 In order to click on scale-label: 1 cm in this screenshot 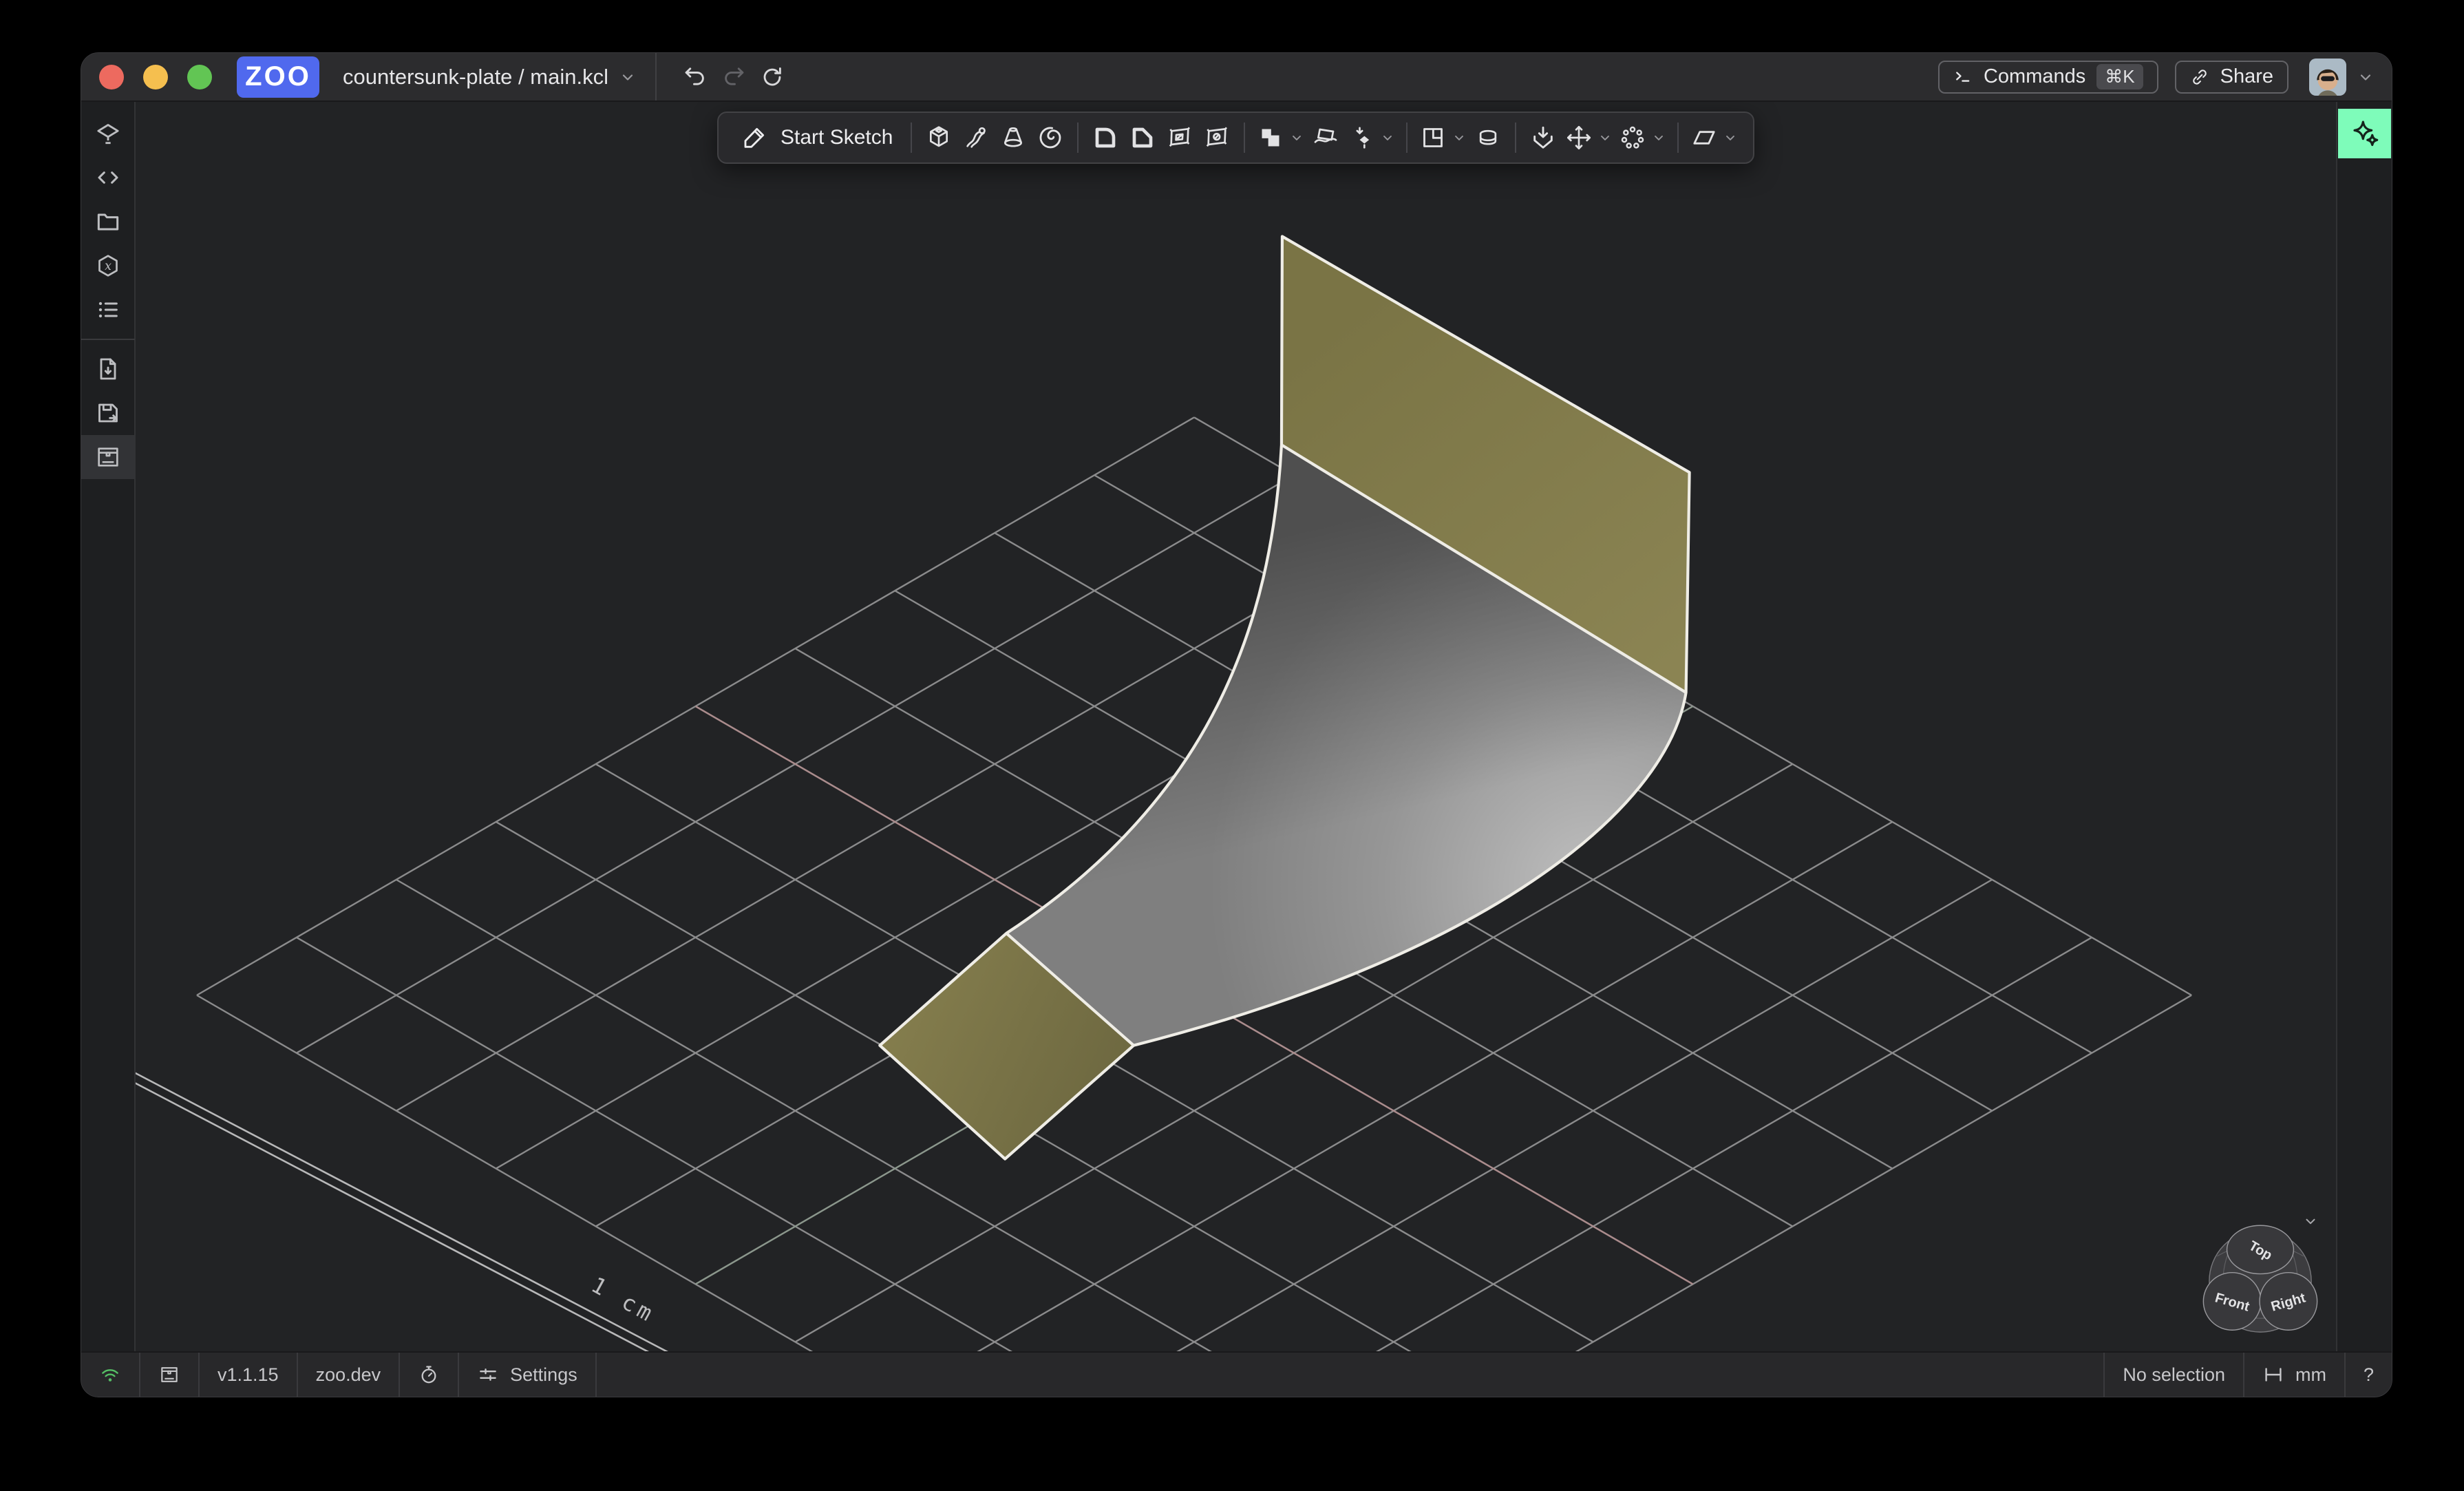, I will do `click(624, 1299)`.